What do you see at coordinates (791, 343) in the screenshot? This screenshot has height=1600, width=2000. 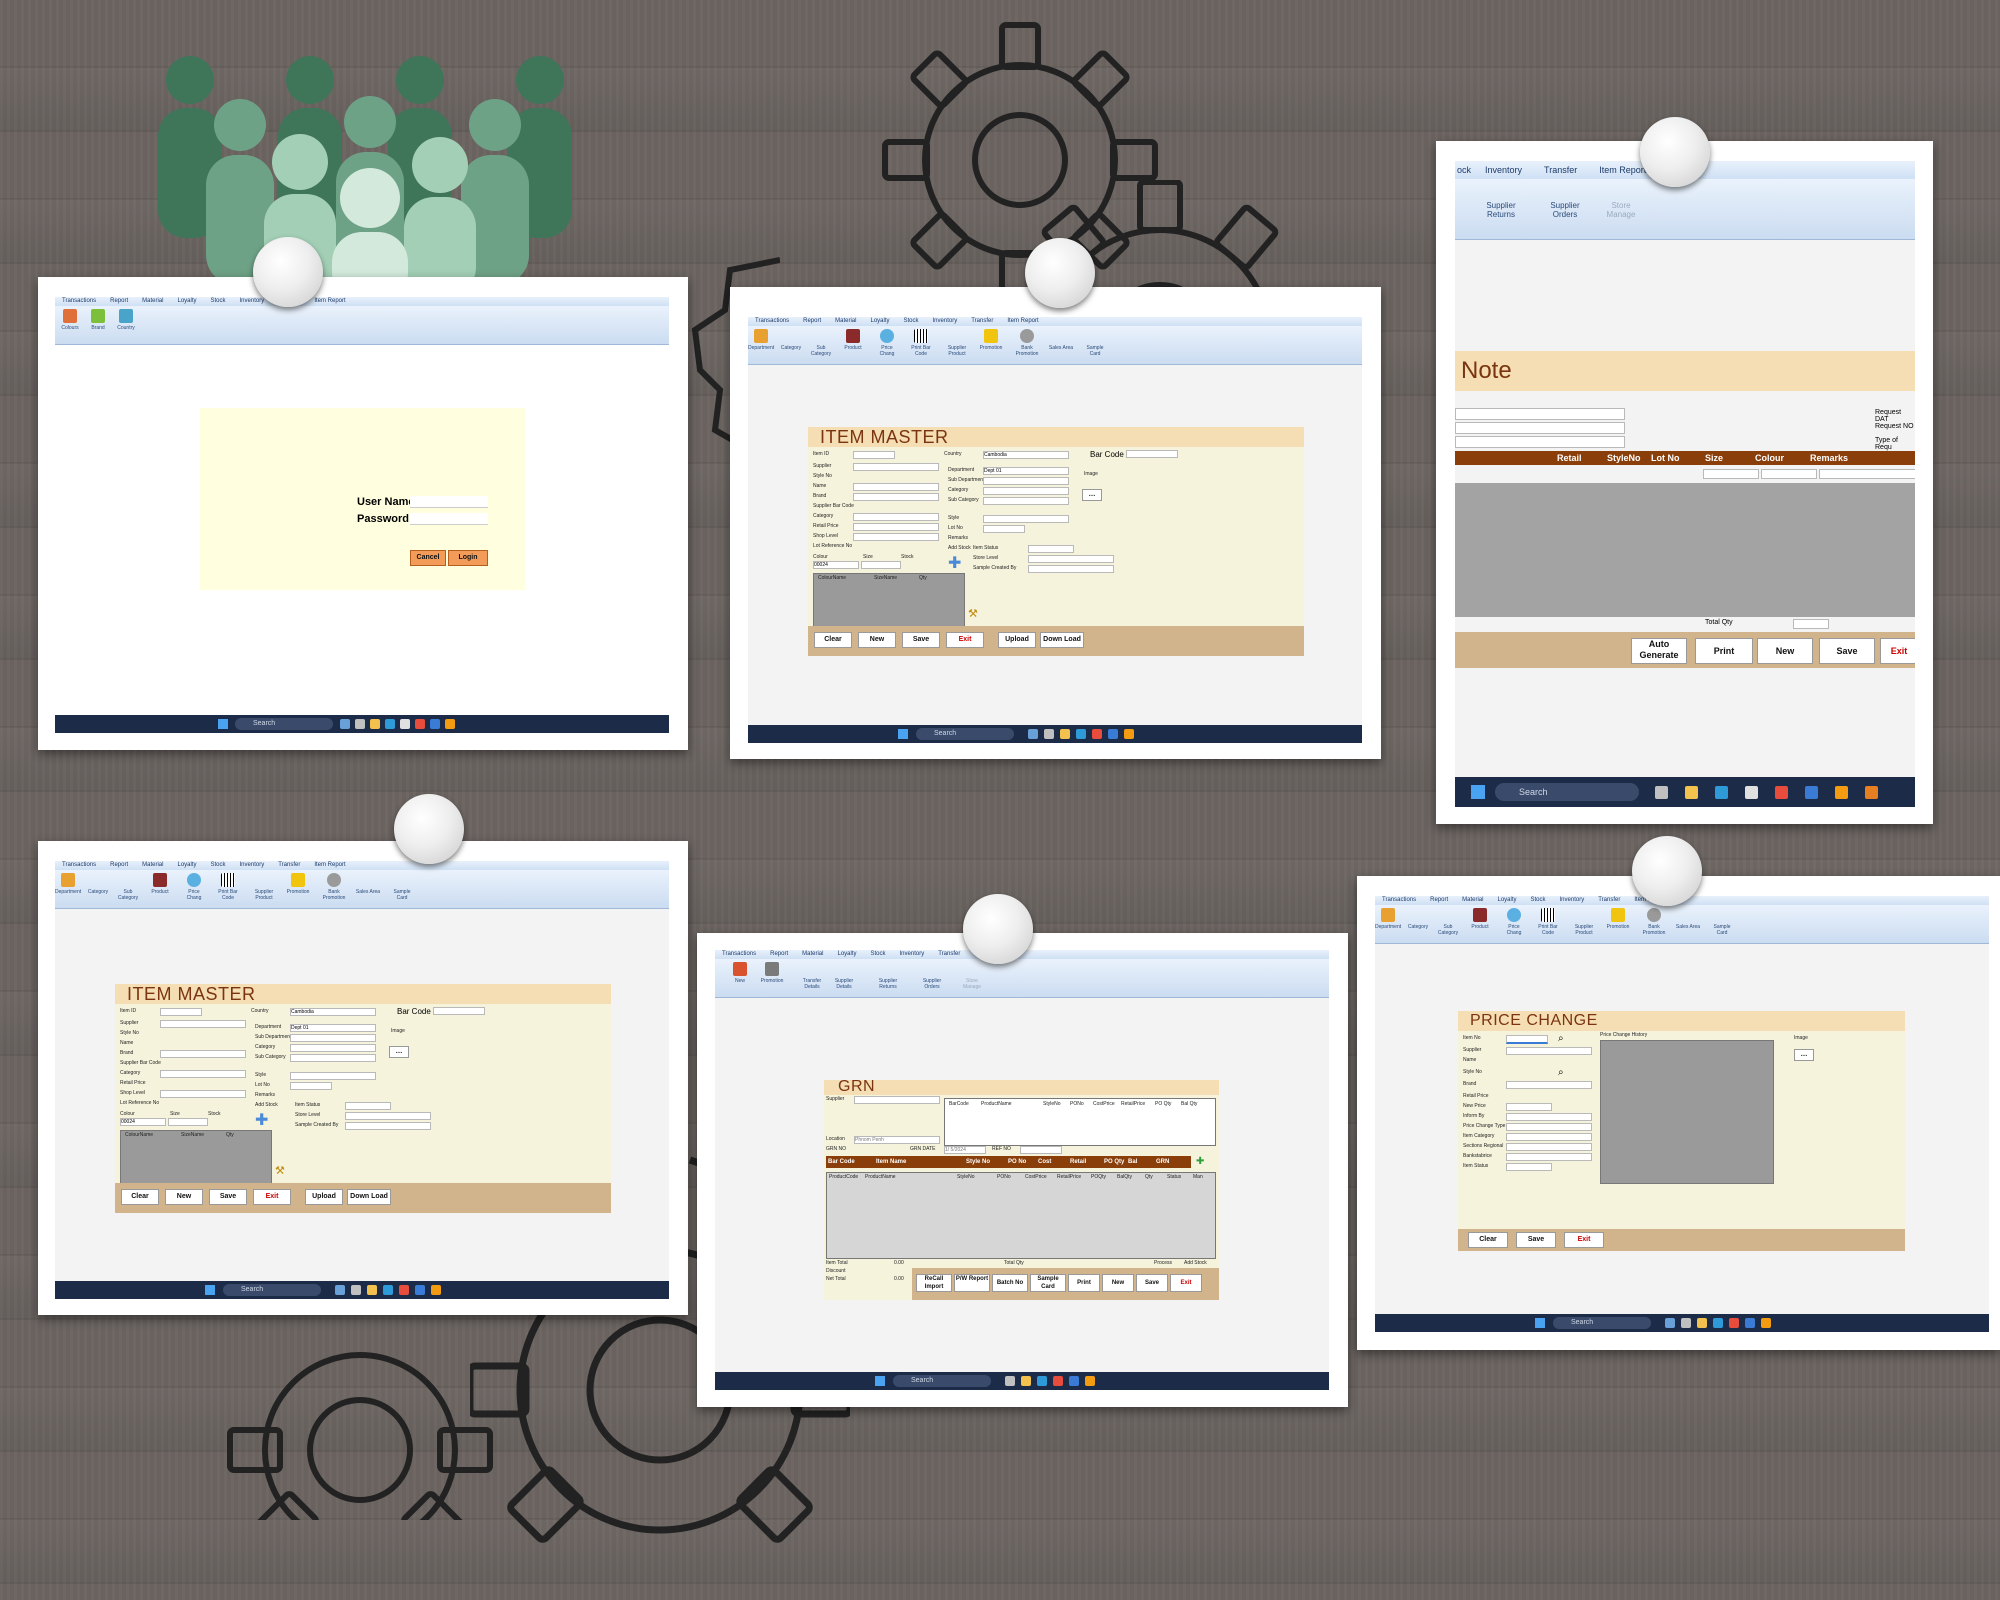 I see `ribbon-button: Category` at bounding box center [791, 343].